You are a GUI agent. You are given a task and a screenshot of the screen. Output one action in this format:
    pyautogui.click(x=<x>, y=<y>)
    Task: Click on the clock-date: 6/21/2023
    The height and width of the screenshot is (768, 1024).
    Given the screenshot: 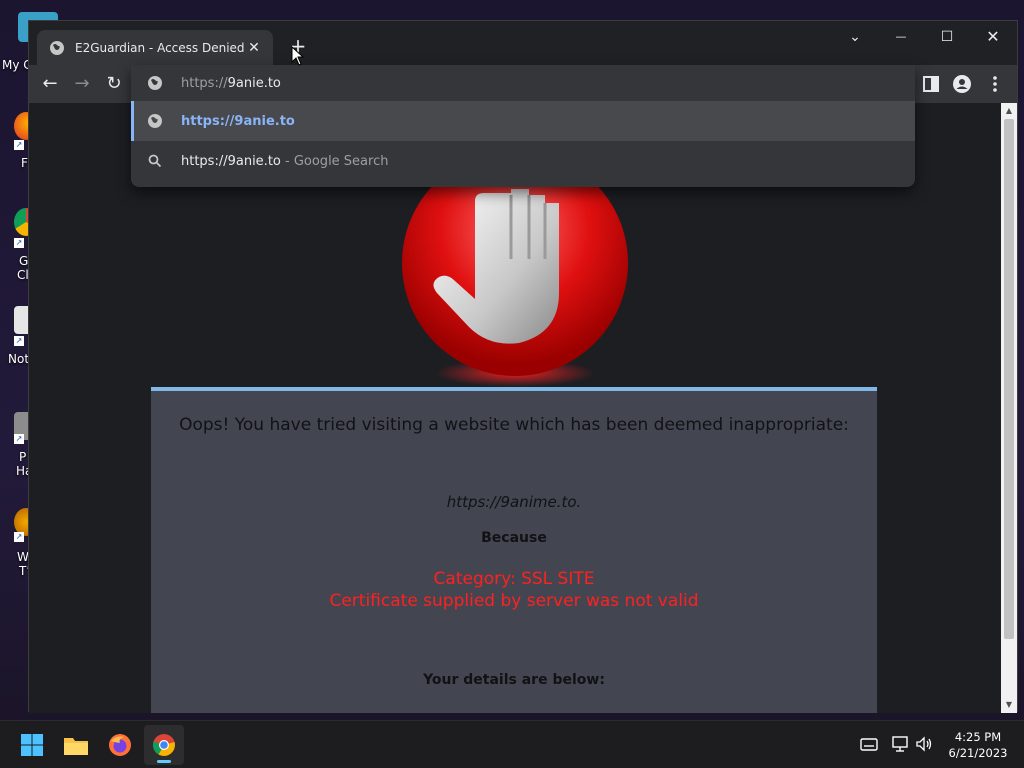 What is the action you would take?
    pyautogui.click(x=978, y=753)
    